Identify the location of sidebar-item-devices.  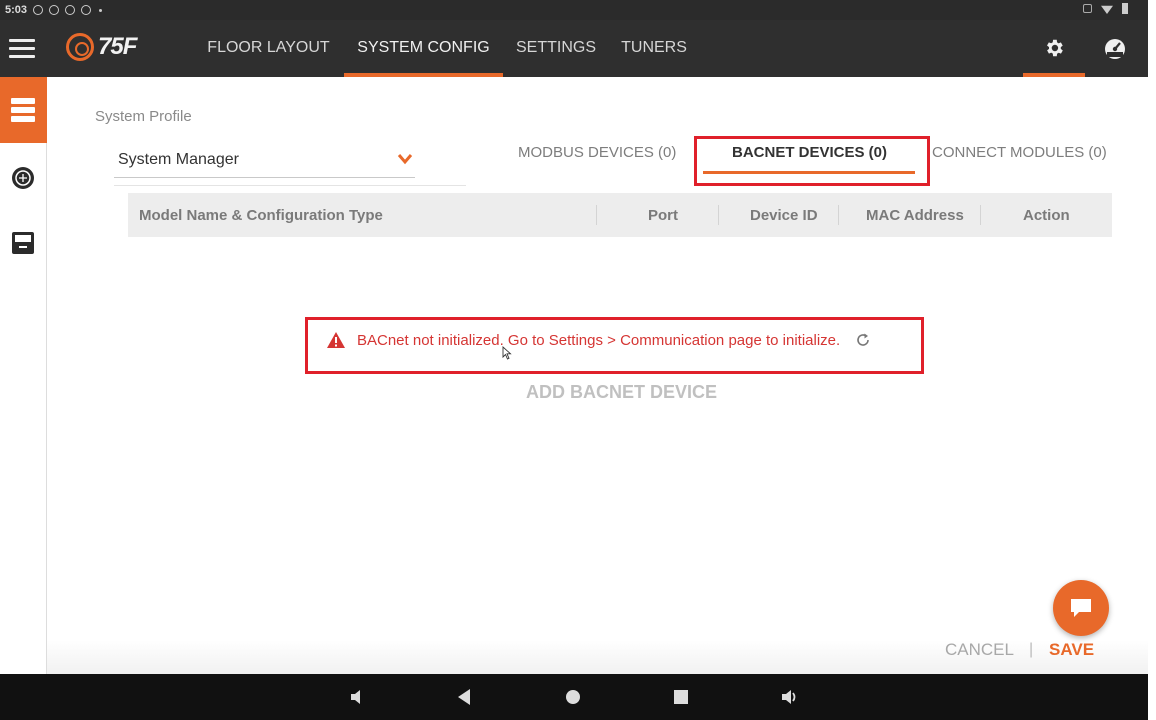
(23, 243).